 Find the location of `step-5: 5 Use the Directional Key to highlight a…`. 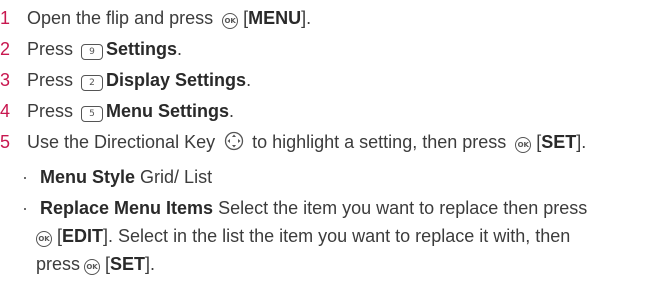

step-5: 5 Use the Directional Key to highlight a… is located at coordinates (293, 142).